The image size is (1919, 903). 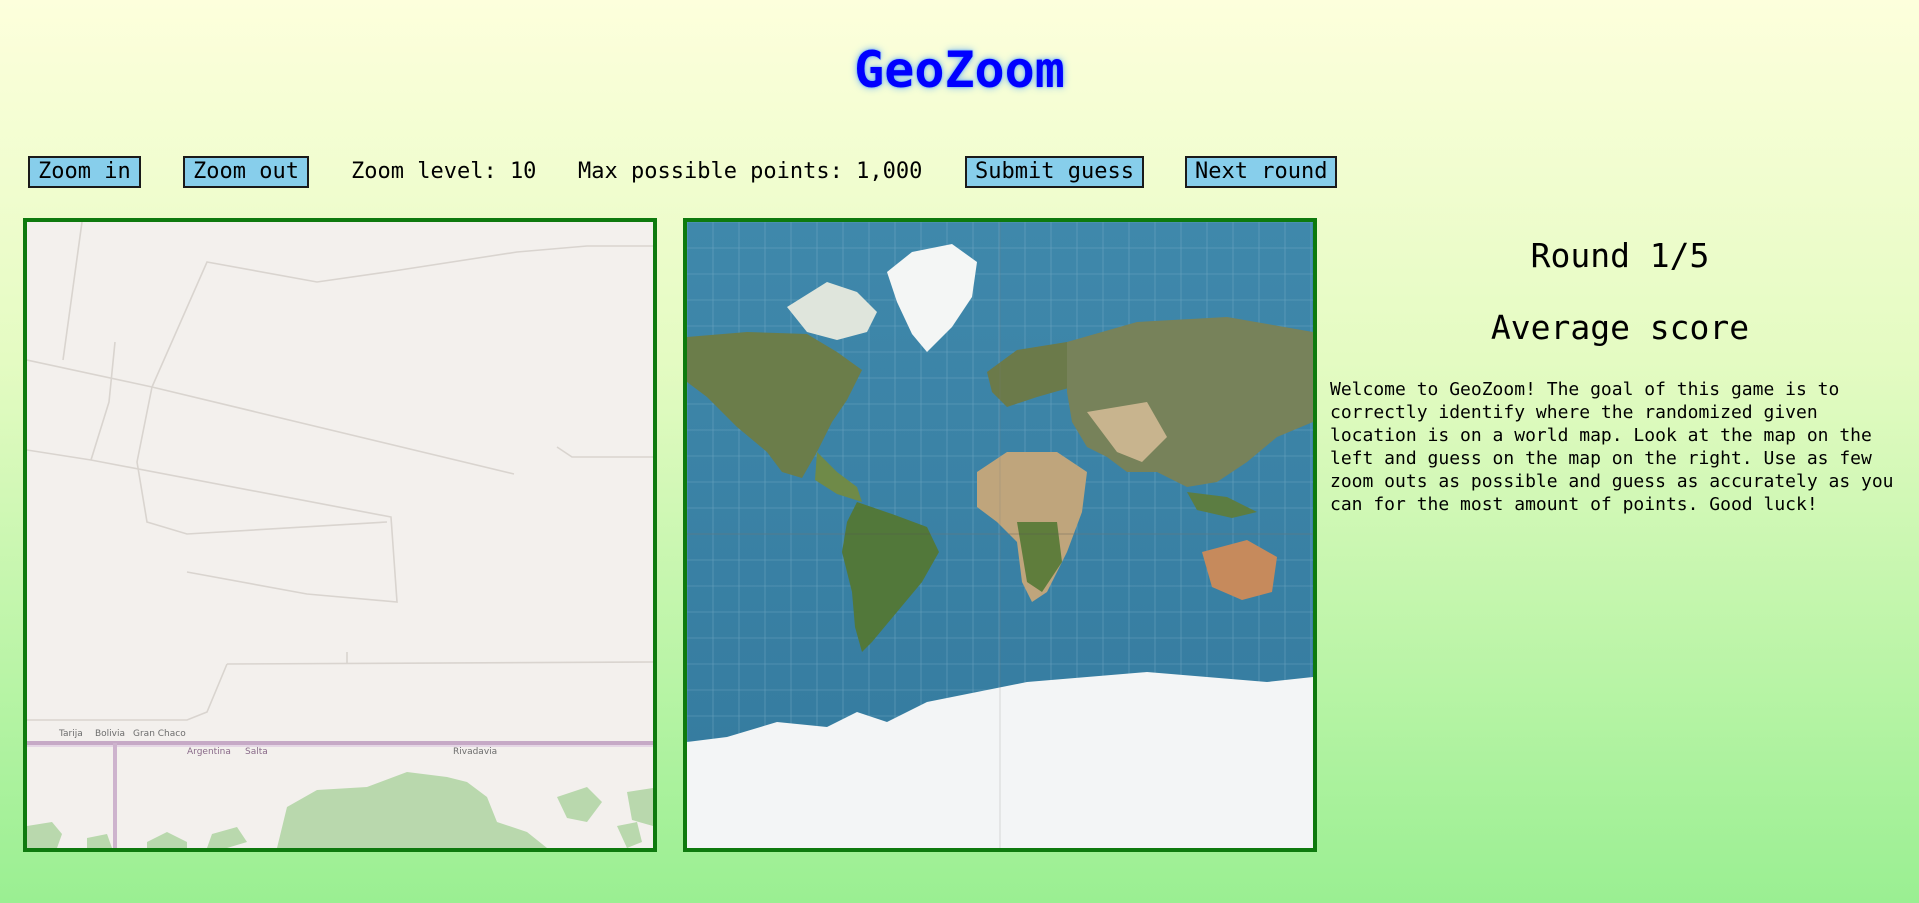 What do you see at coordinates (84, 172) in the screenshot?
I see `zoom-in-button: Zoom in` at bounding box center [84, 172].